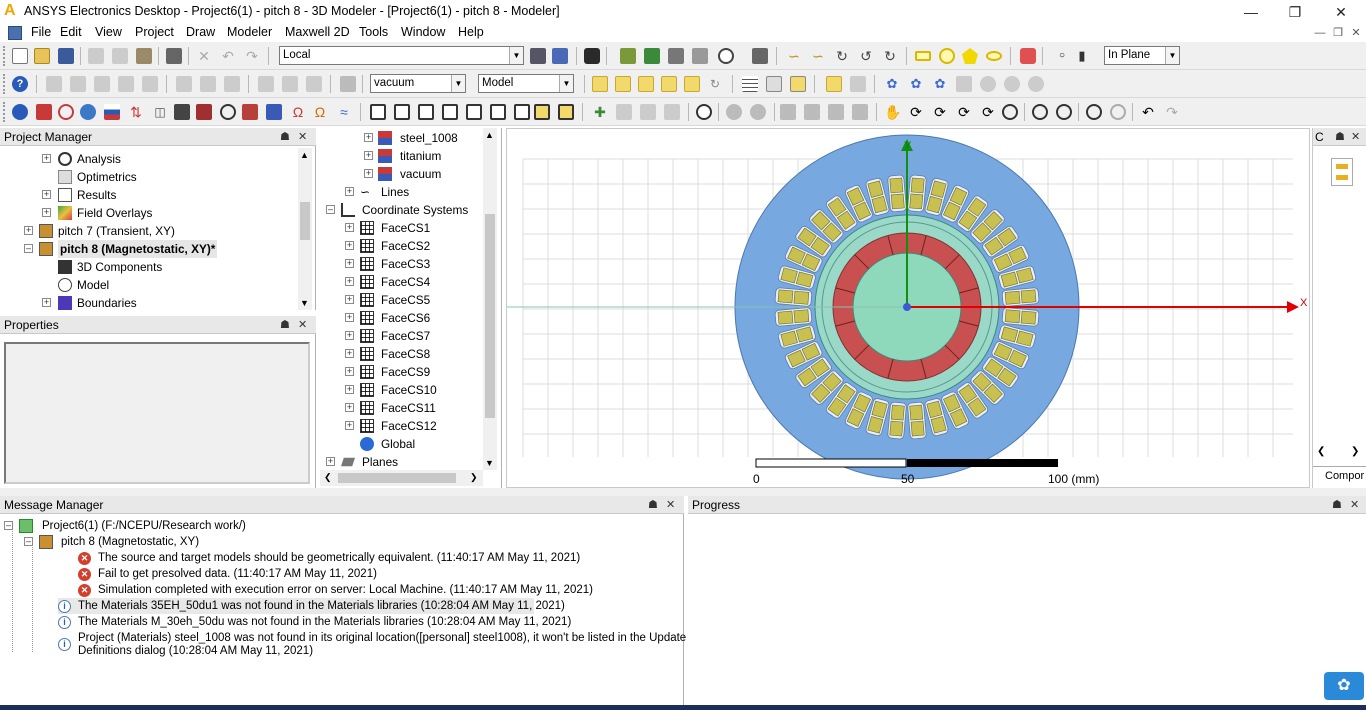 The width and height of the screenshot is (1366, 710). Describe the element at coordinates (252, 56) in the screenshot. I see `redo-icon: ↷` at that location.